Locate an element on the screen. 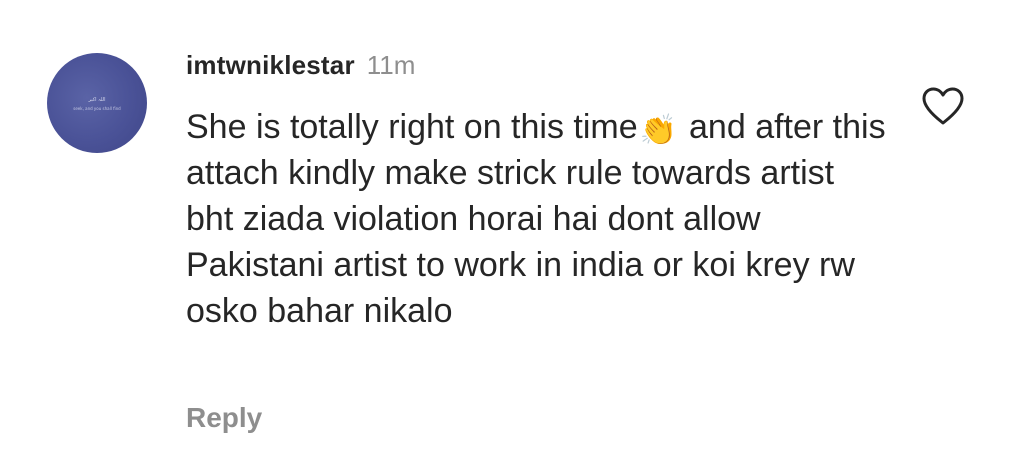  heart-icon is located at coordinates (943, 106).